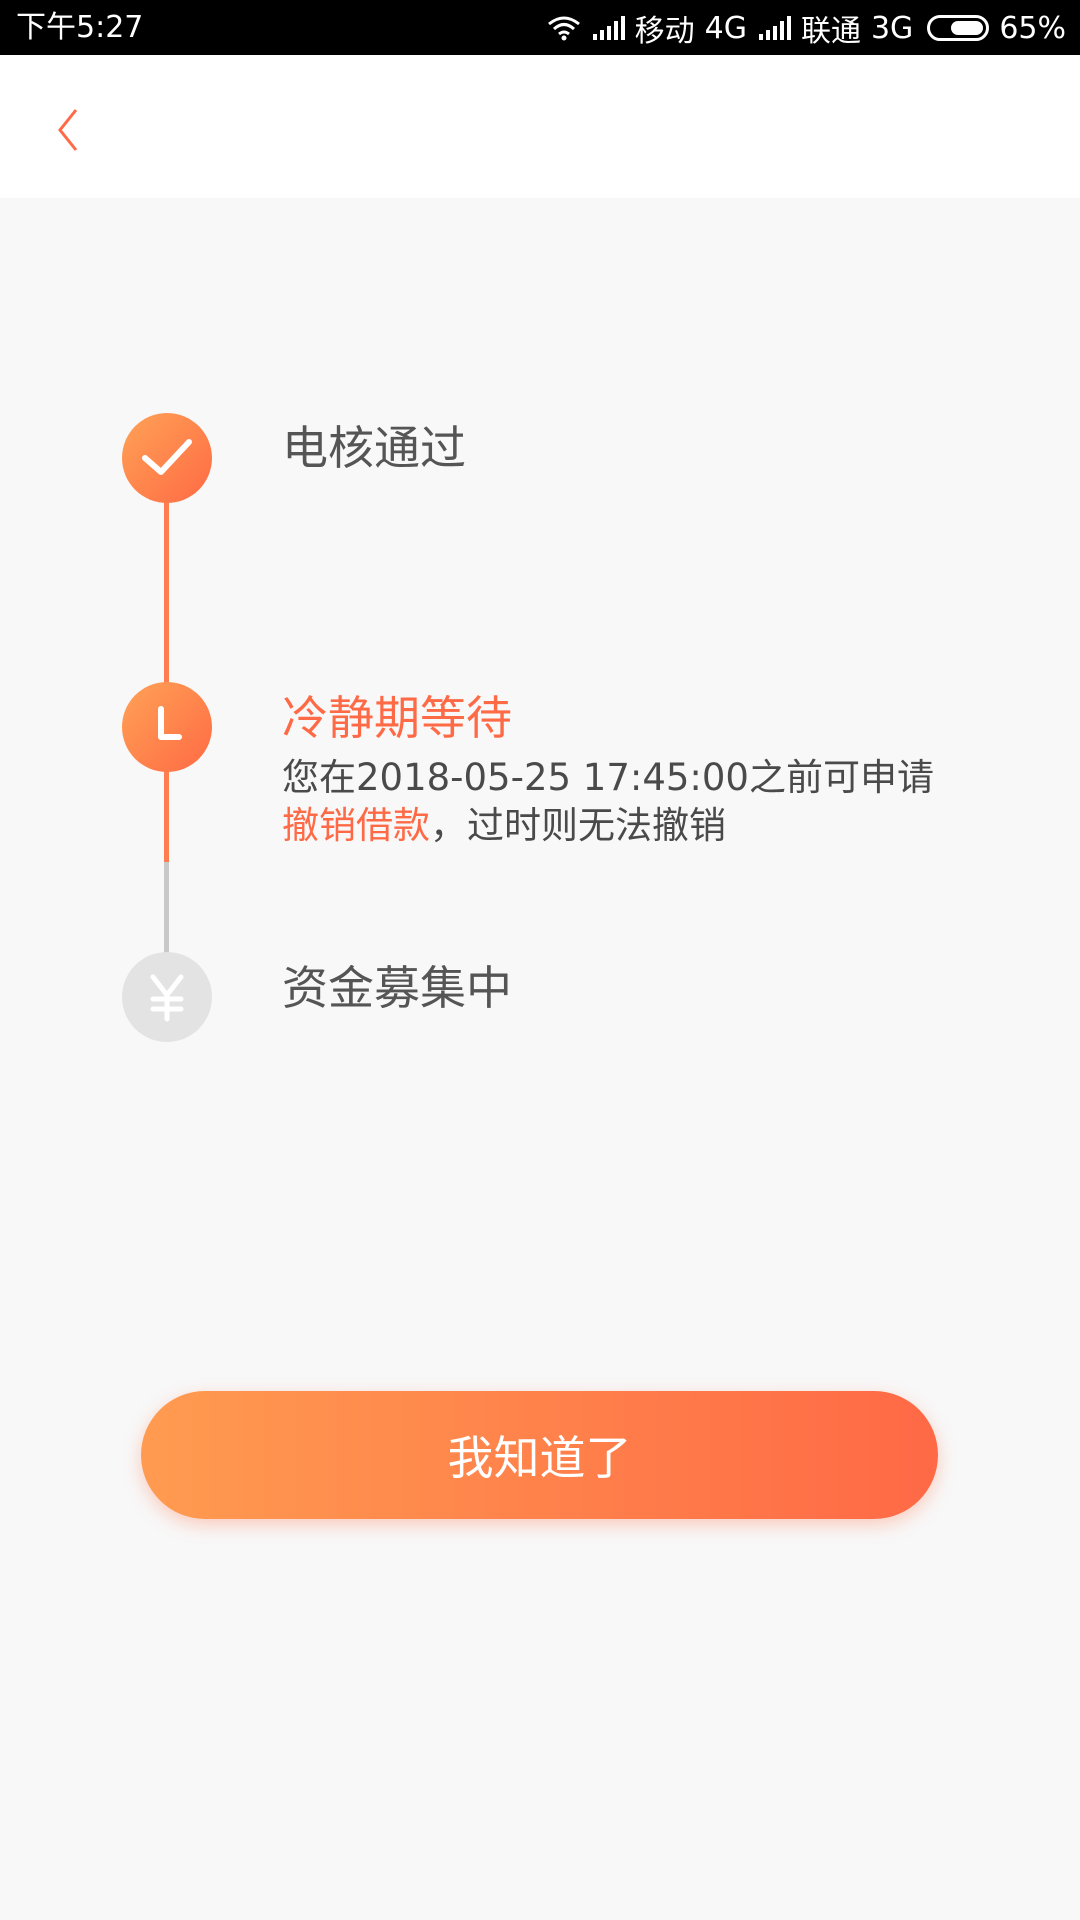 The width and height of the screenshot is (1080, 1920). I want to click on carrier-2: 联通, so click(830, 31).